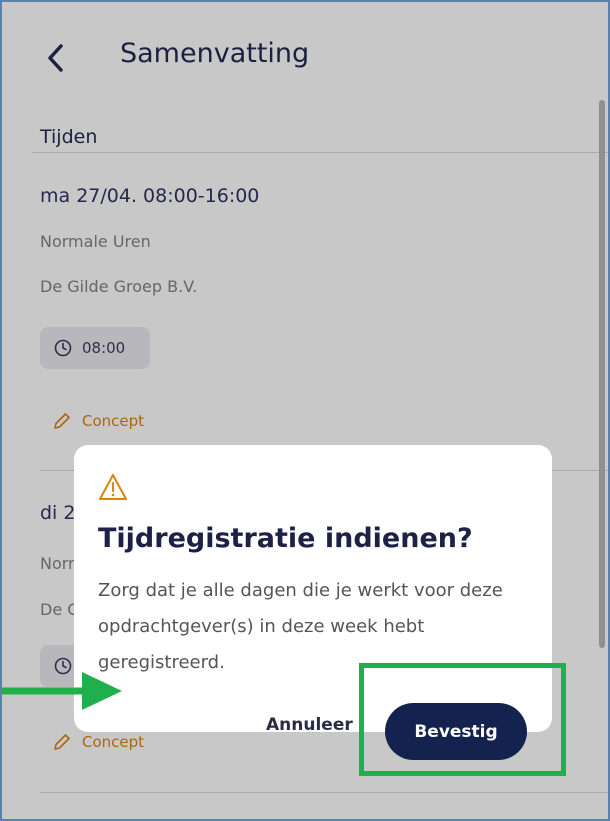 This screenshot has height=821, width=610. What do you see at coordinates (104, 348) in the screenshot?
I see `duration-label: 08:00` at bounding box center [104, 348].